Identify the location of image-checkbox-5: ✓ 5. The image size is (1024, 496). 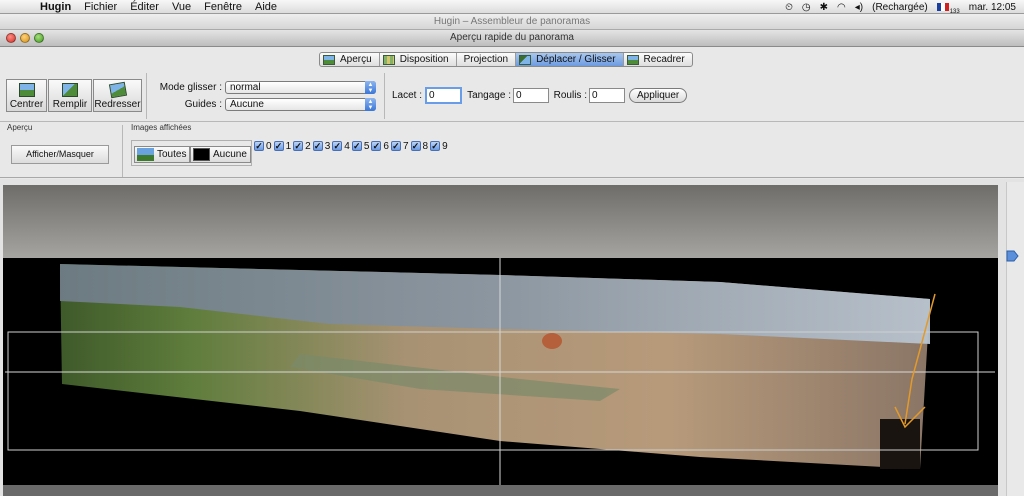
(360, 146).